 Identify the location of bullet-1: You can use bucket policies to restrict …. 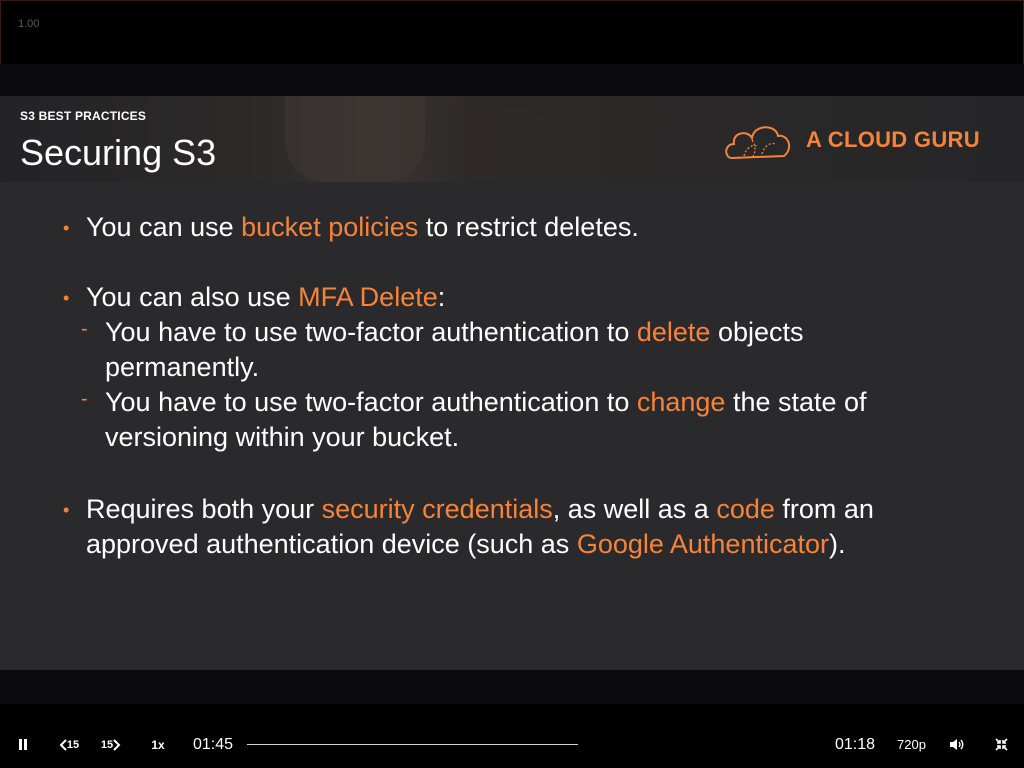
(362, 227).